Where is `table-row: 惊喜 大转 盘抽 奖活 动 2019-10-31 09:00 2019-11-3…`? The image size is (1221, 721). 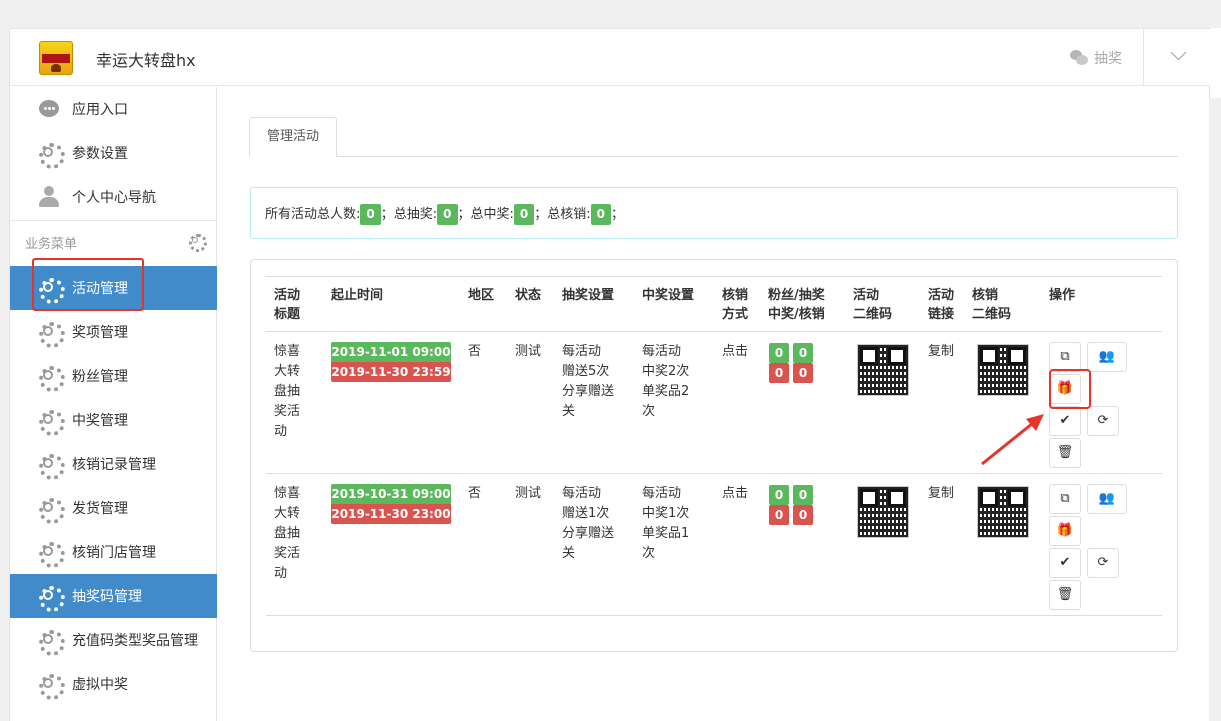
table-row: 惊喜 大转 盘抽 奖活 动 2019-10-31 09:00 2019-11-3… is located at coordinates (714, 545).